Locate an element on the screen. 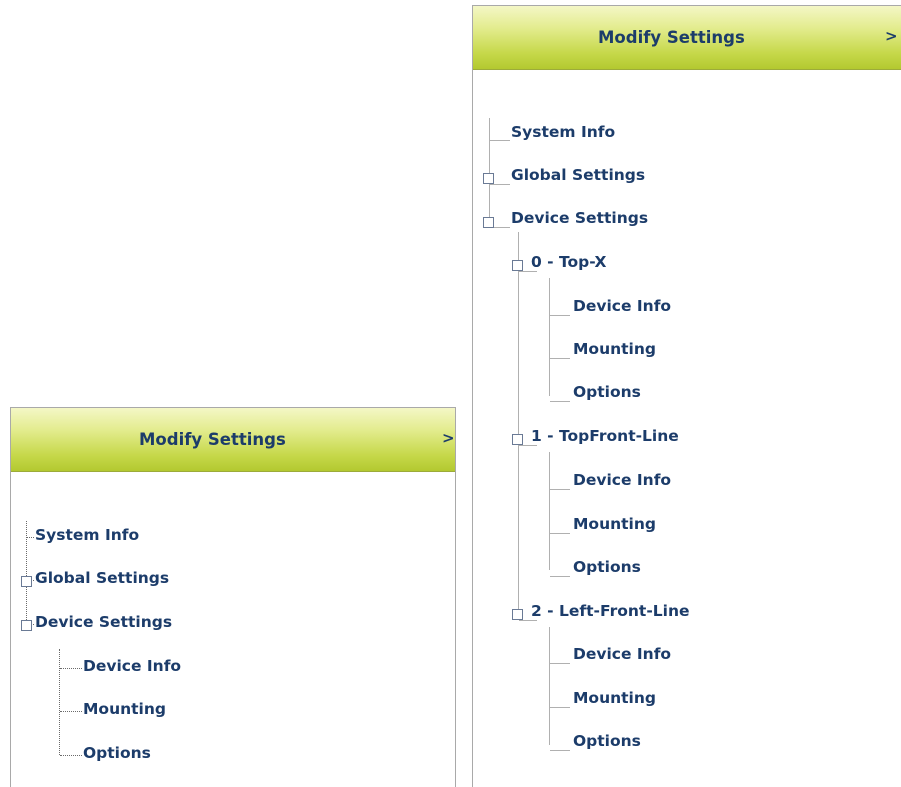 Image resolution: width=901 pixels, height=787 pixels. tree-item-device-2: 2 - Left-Front-Line is located at coordinates (610, 611).